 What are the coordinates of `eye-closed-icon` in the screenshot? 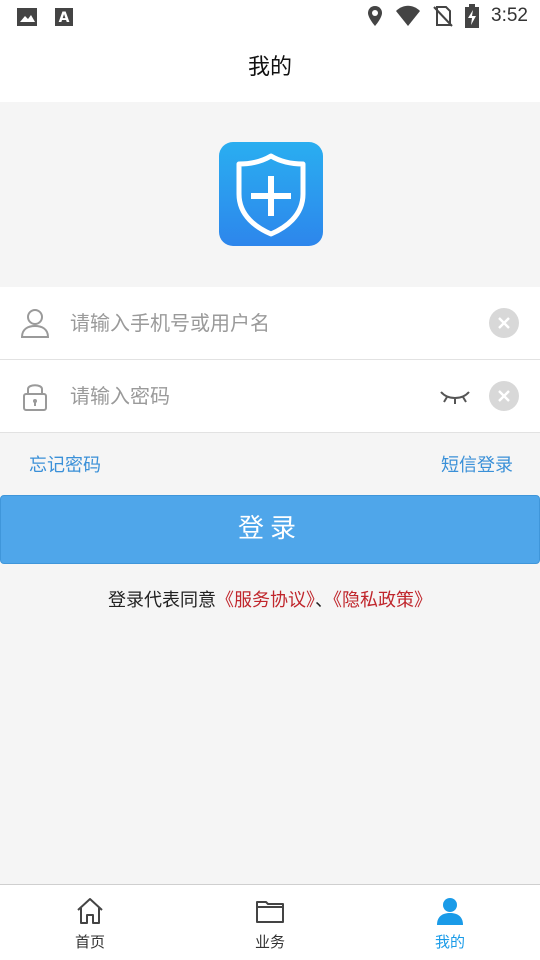 It's located at (455, 397).